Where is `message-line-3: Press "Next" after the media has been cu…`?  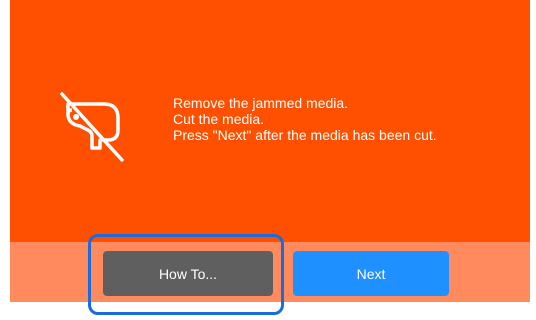 message-line-3: Press "Next" after the media has been cu… is located at coordinates (305, 135).